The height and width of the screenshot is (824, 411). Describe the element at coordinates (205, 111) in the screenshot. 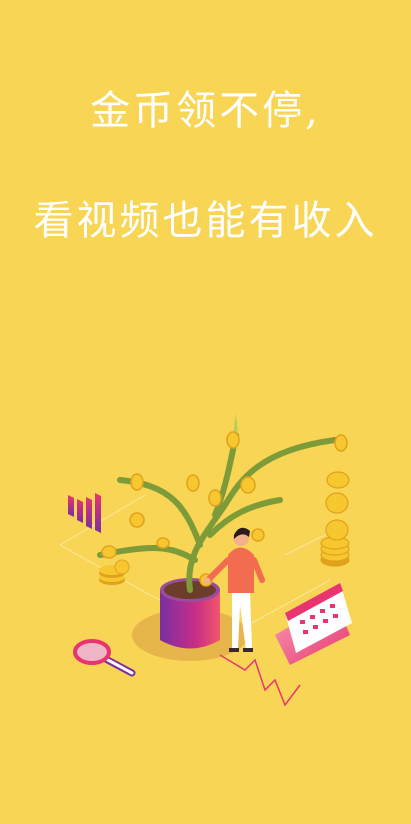

I see `slogan-line-1: 金币领不停,` at that location.